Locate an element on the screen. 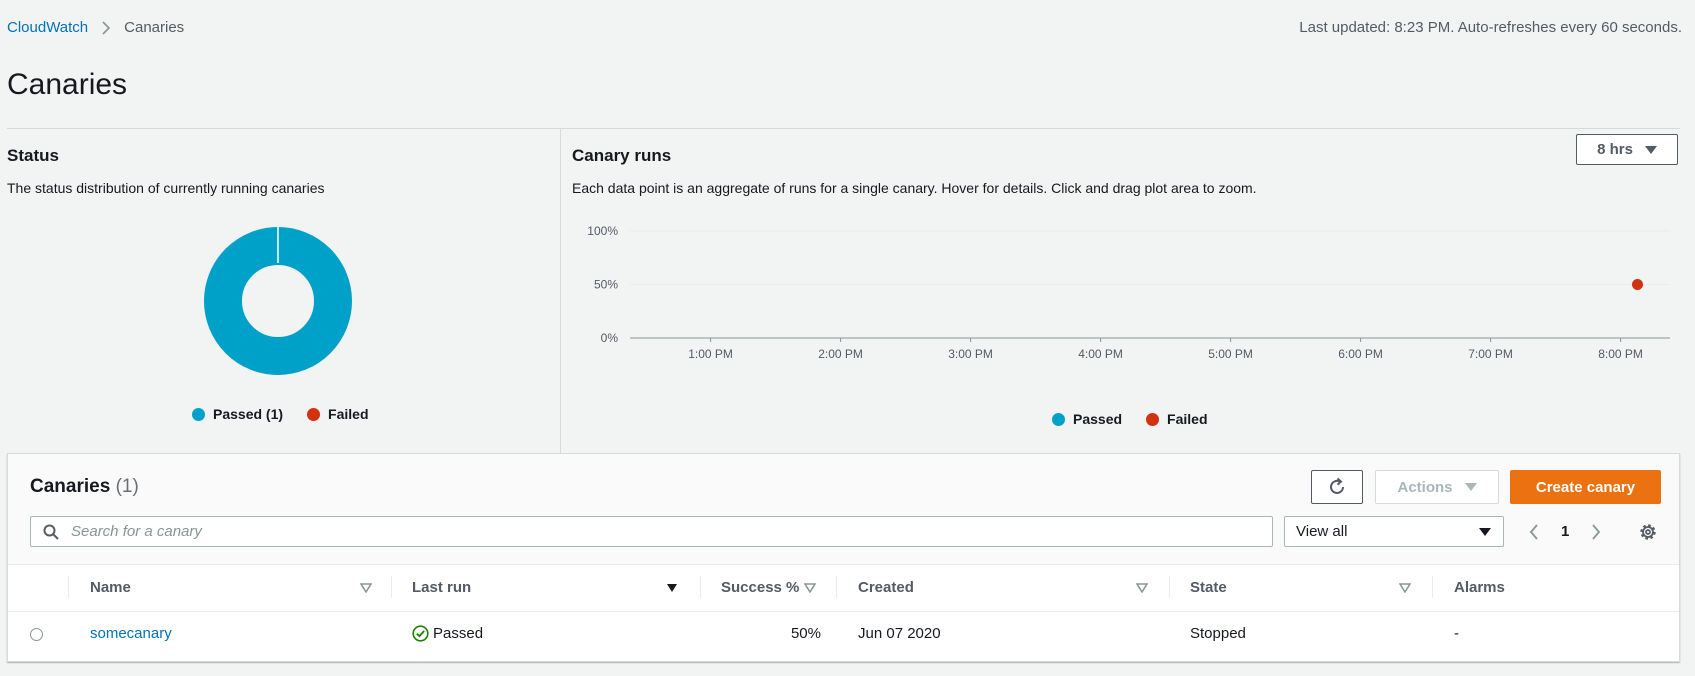  divider is located at coordinates (843, 128).